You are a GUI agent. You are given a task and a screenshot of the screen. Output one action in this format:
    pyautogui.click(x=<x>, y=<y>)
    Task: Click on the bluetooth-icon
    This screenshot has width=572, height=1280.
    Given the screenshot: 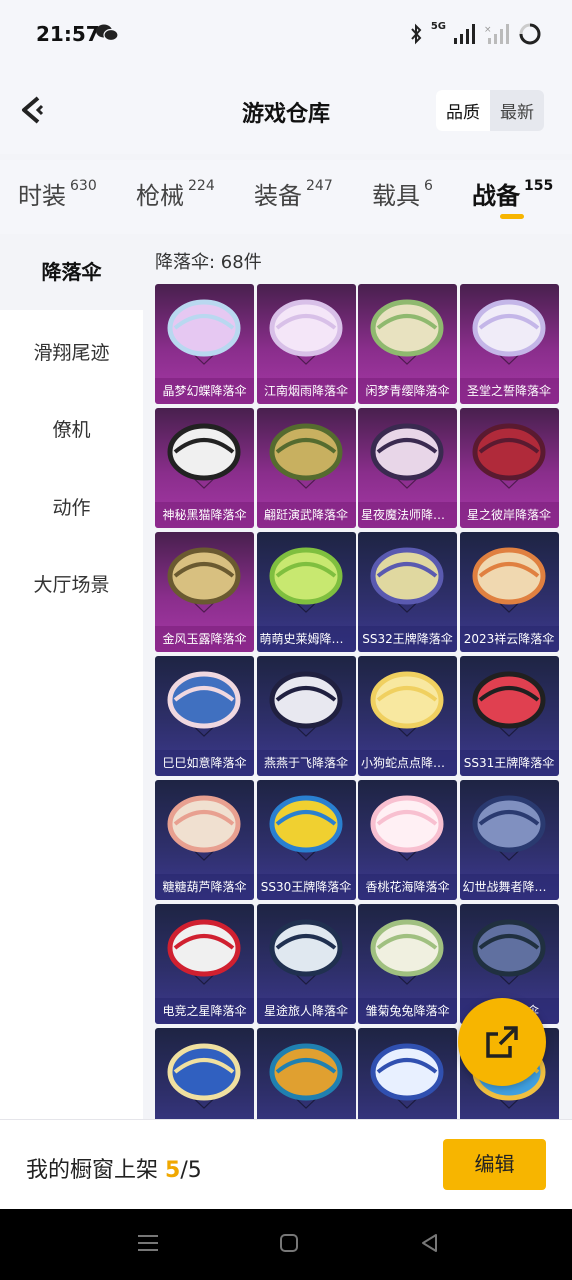 What is the action you would take?
    pyautogui.click(x=416, y=34)
    